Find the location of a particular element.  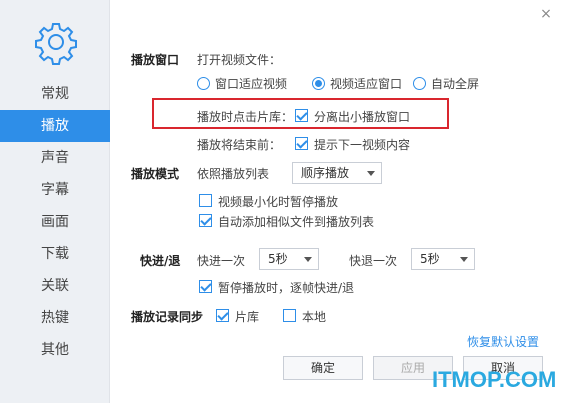

sidebar-item-hotkeys: 热键 is located at coordinates (55, 318).